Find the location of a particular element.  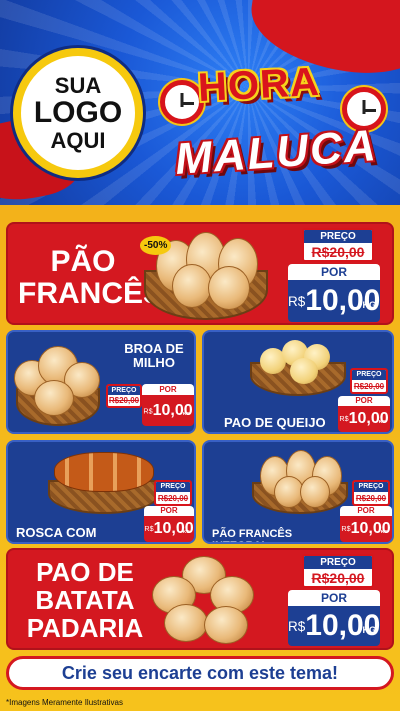

logo-line-2: LOGO is located at coordinates (78, 113).